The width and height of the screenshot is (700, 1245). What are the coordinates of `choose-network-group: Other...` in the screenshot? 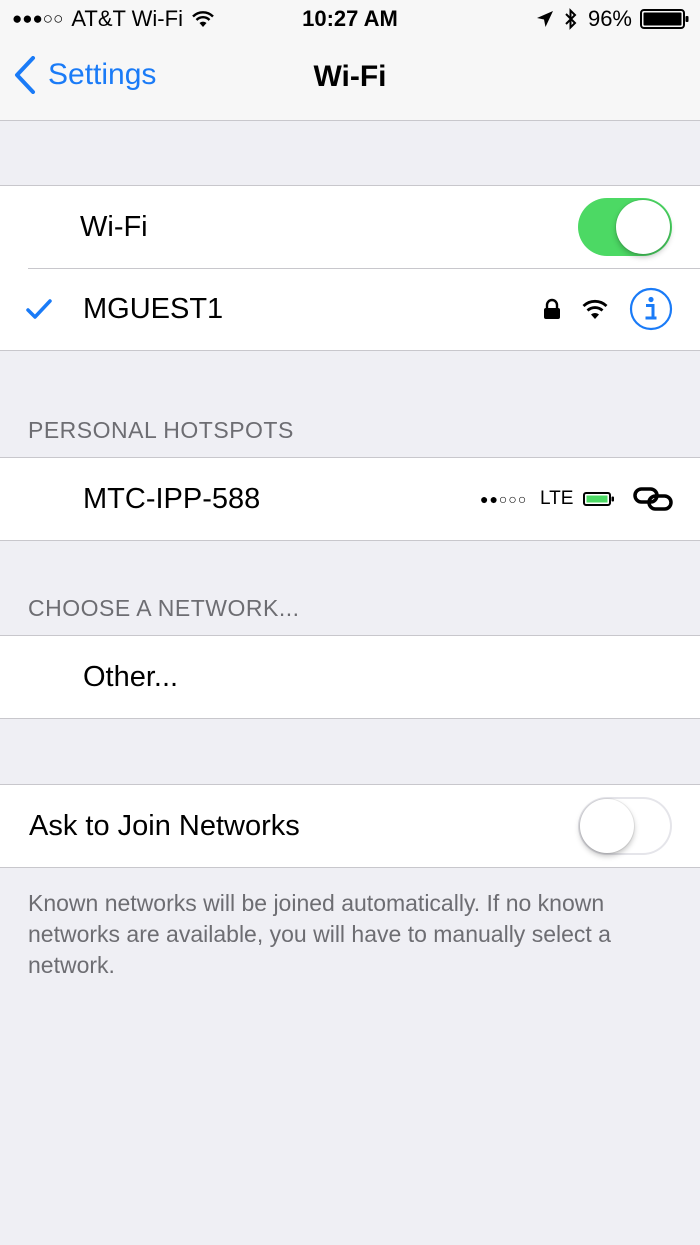 It's located at (350, 677).